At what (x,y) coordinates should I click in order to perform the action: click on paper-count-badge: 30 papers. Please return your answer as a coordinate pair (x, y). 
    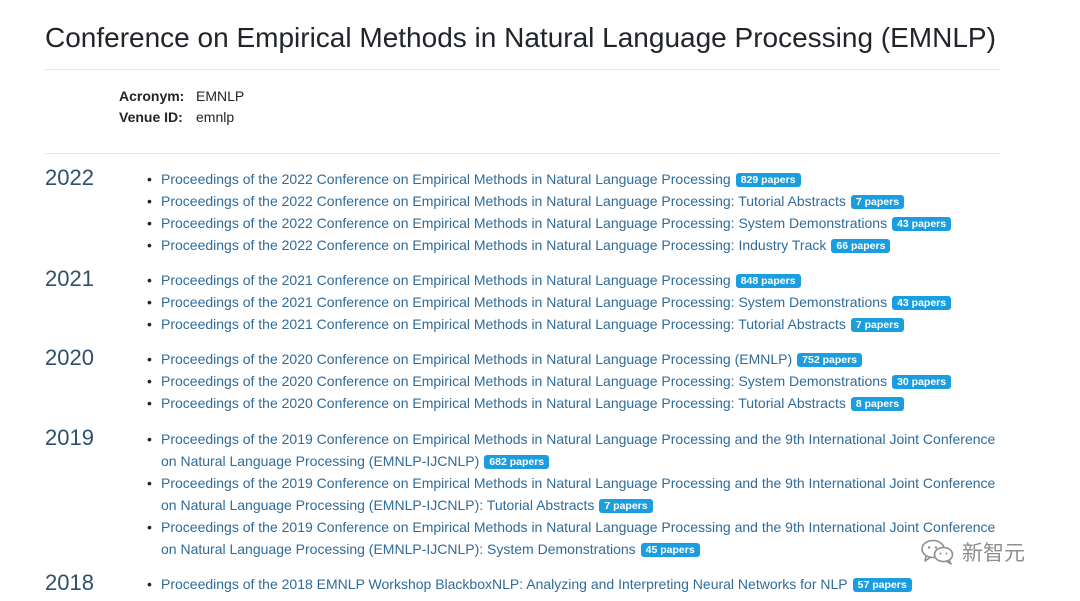
    Looking at the image, I should click on (922, 382).